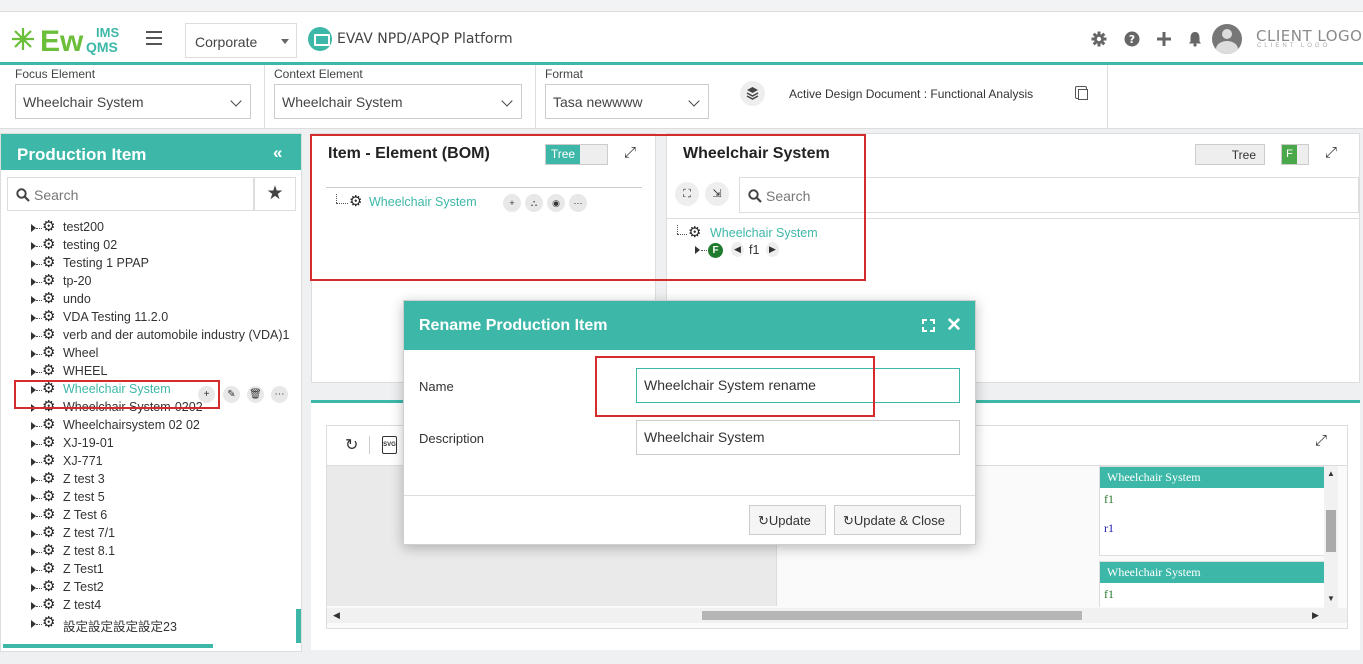  Describe the element at coordinates (1230, 154) in the screenshot. I see `function-tree-toggle: Tree` at that location.